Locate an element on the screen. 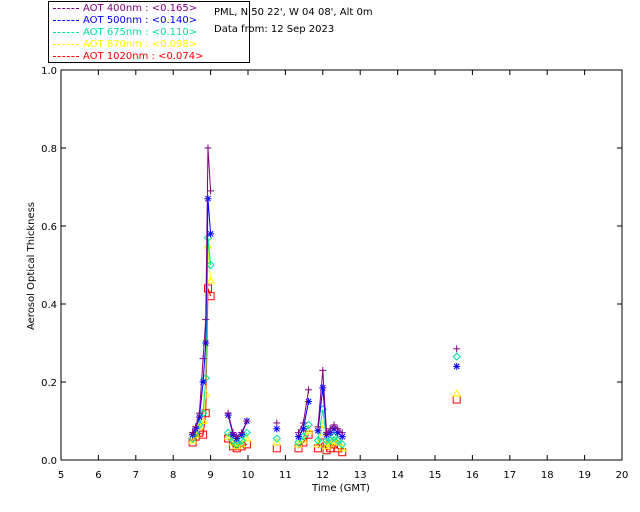 This screenshot has height=512, width=640. x-tick-label: 12 is located at coordinates (322, 475).